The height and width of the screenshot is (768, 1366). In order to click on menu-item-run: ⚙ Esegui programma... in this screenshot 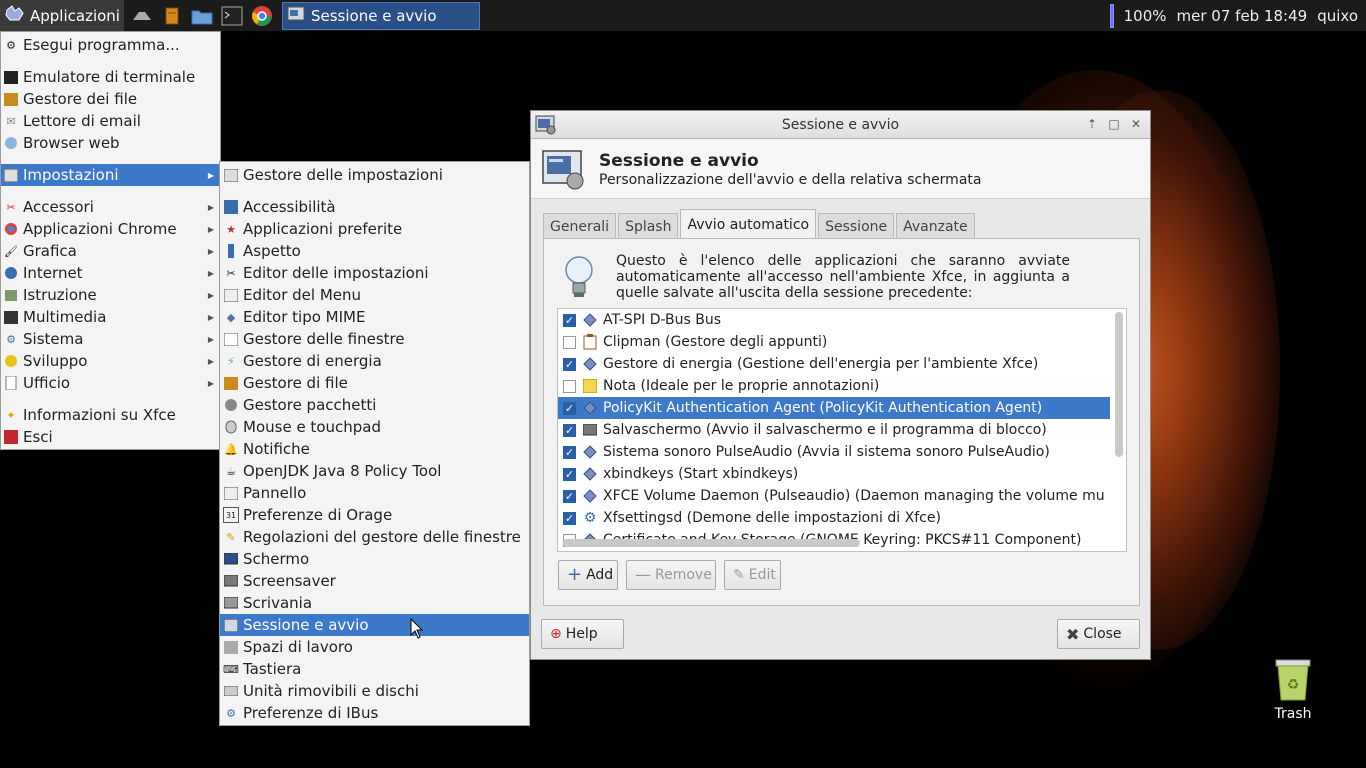, I will do `click(110, 45)`.